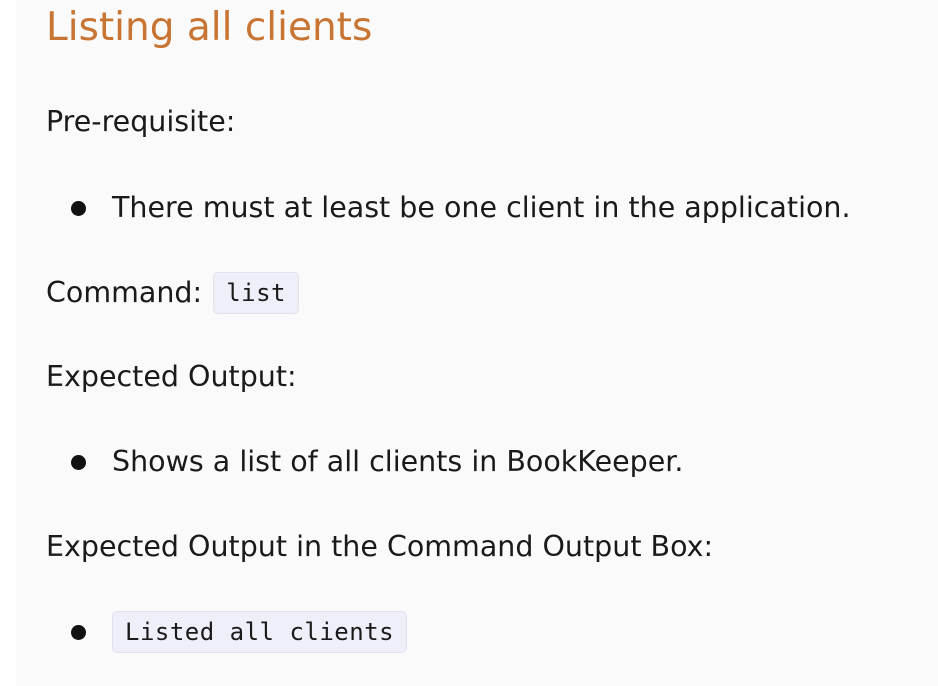 This screenshot has width=938, height=686. What do you see at coordinates (256, 293) in the screenshot?
I see `command-code: list` at bounding box center [256, 293].